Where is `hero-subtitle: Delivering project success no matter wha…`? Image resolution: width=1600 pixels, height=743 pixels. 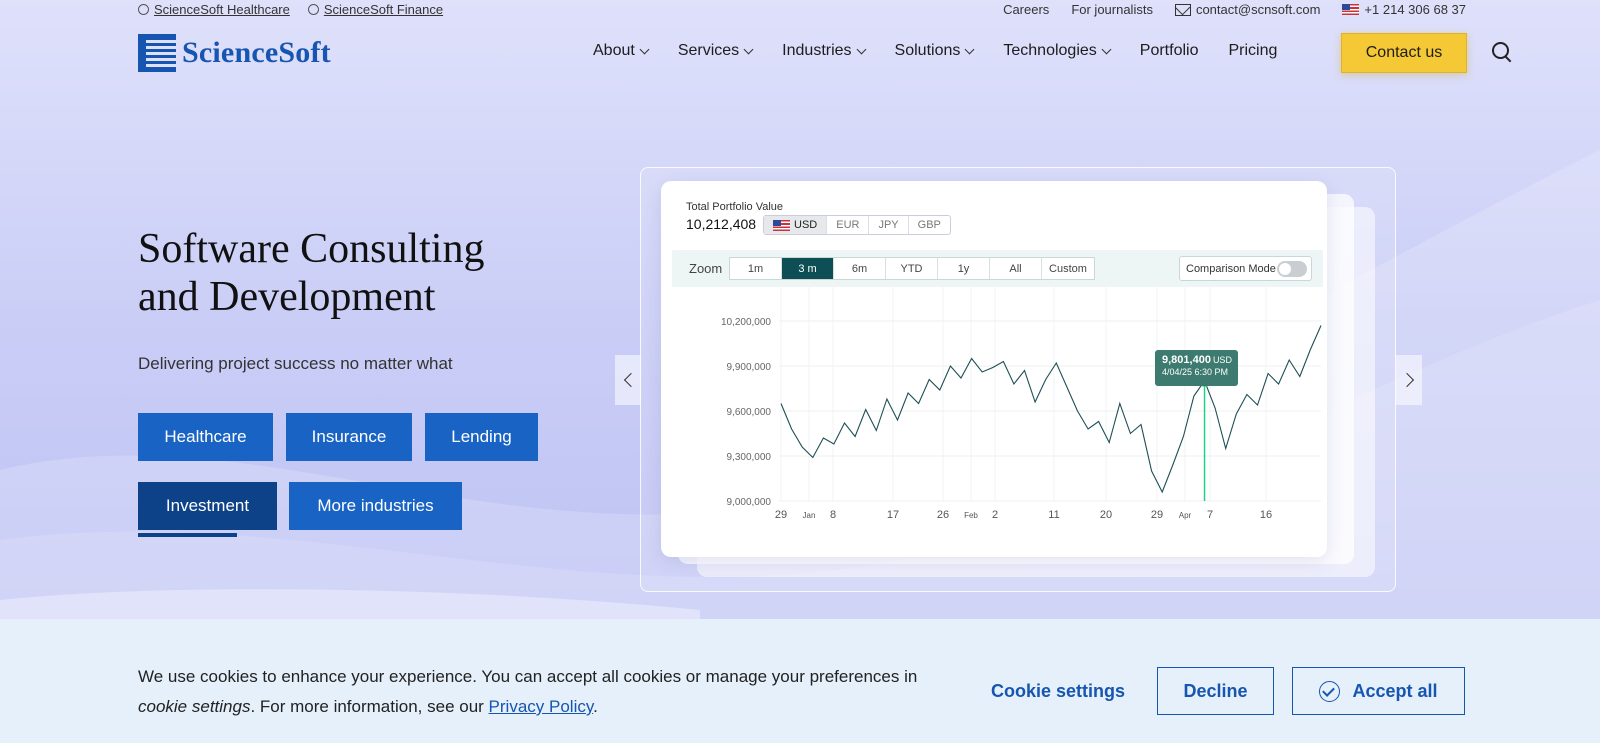 hero-subtitle: Delivering project success no matter wha… is located at coordinates (295, 363).